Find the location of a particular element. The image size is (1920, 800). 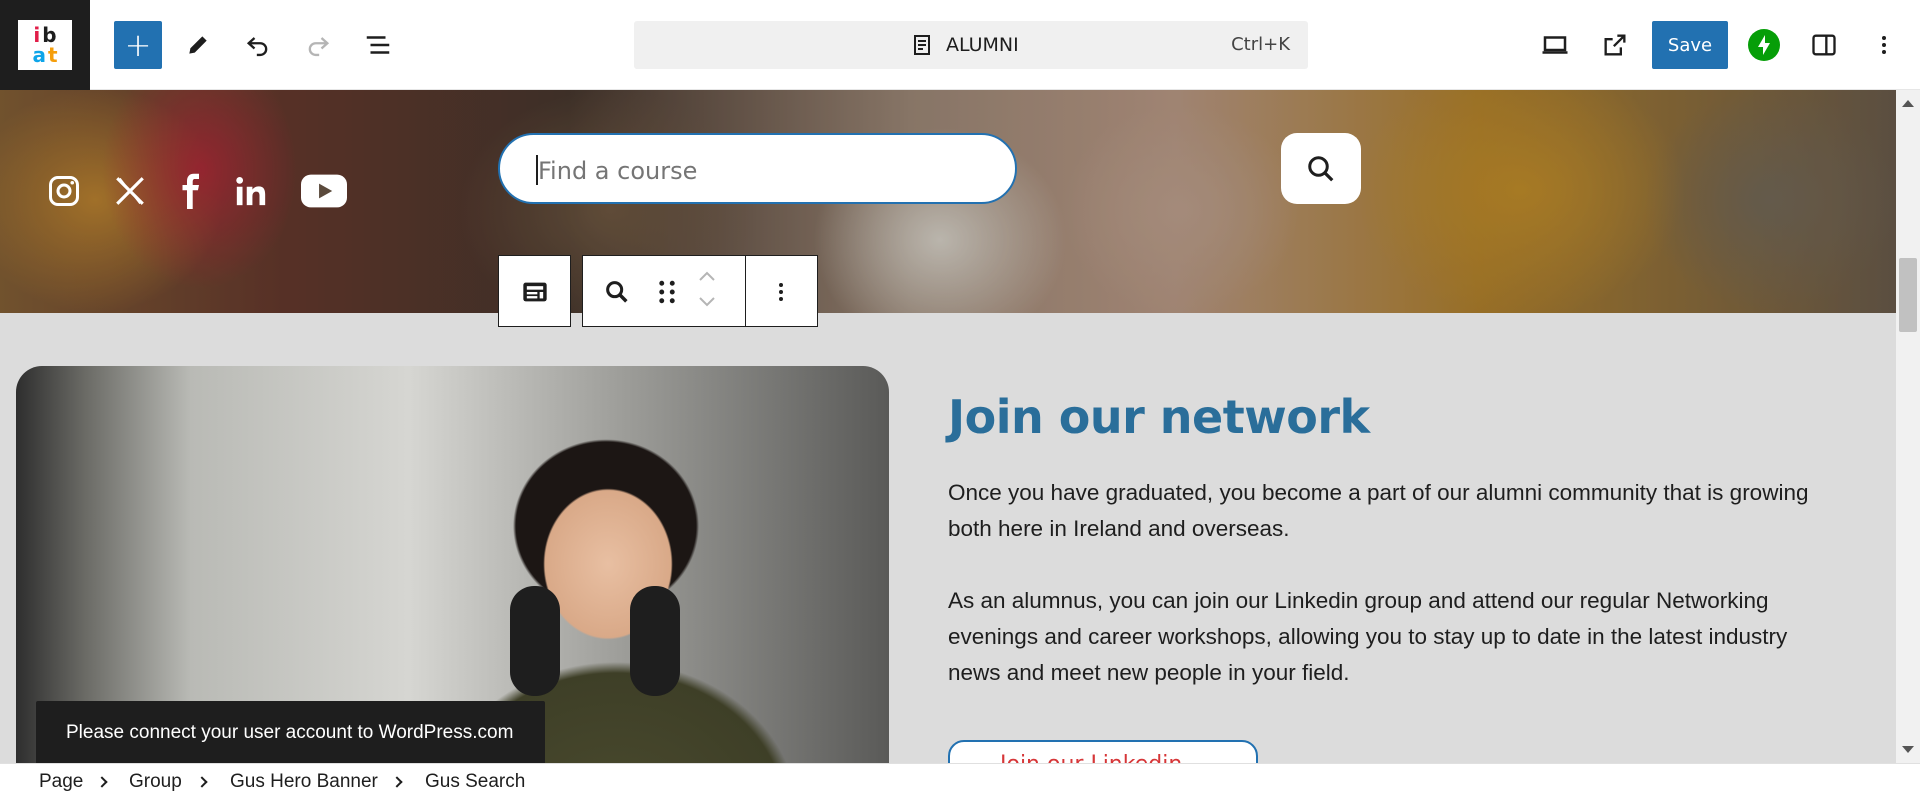

scroll-down-arrow-icon is located at coordinates (1908, 749).